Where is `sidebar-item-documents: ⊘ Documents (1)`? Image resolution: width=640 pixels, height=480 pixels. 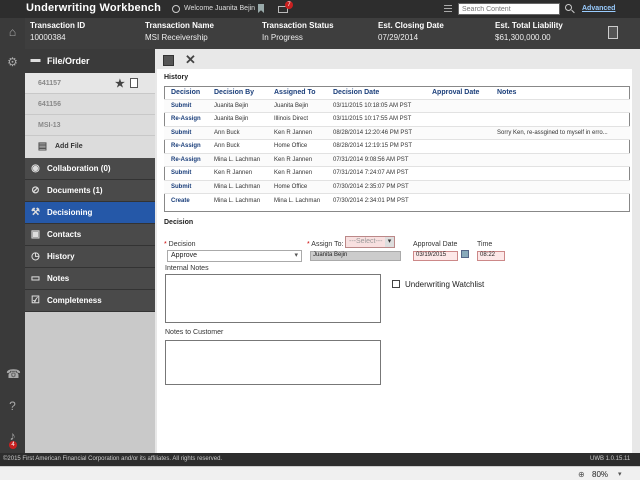
sidebar-item-documents: ⊘ Documents (1) is located at coordinates (90, 191).